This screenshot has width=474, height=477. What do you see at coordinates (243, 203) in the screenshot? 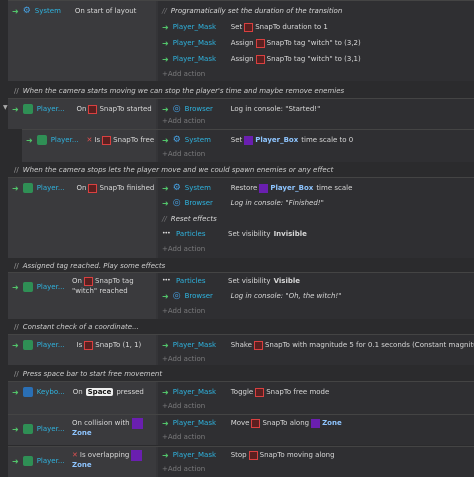
I see `action-row: ➜ ◎ Browser Log in console: "Finished!"` at bounding box center [243, 203].